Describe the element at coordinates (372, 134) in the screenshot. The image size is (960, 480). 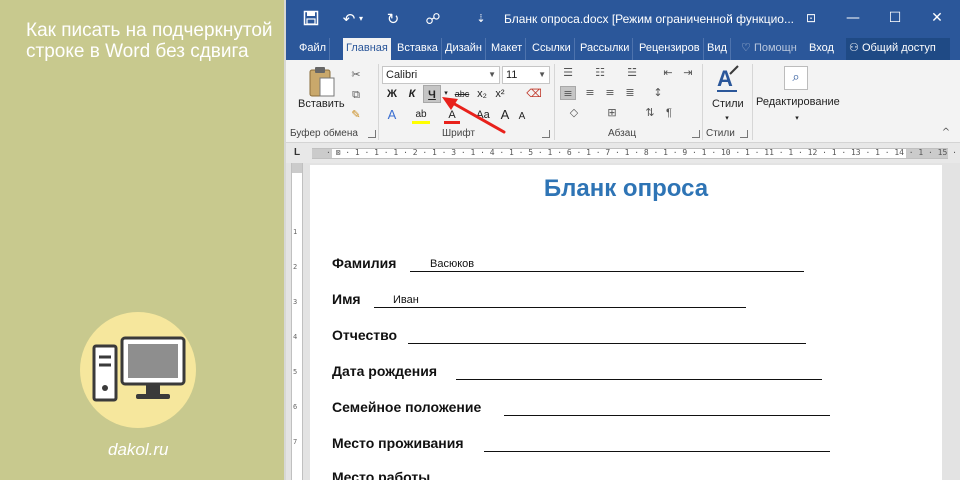
I see `clipboard-launcher-icon` at that location.